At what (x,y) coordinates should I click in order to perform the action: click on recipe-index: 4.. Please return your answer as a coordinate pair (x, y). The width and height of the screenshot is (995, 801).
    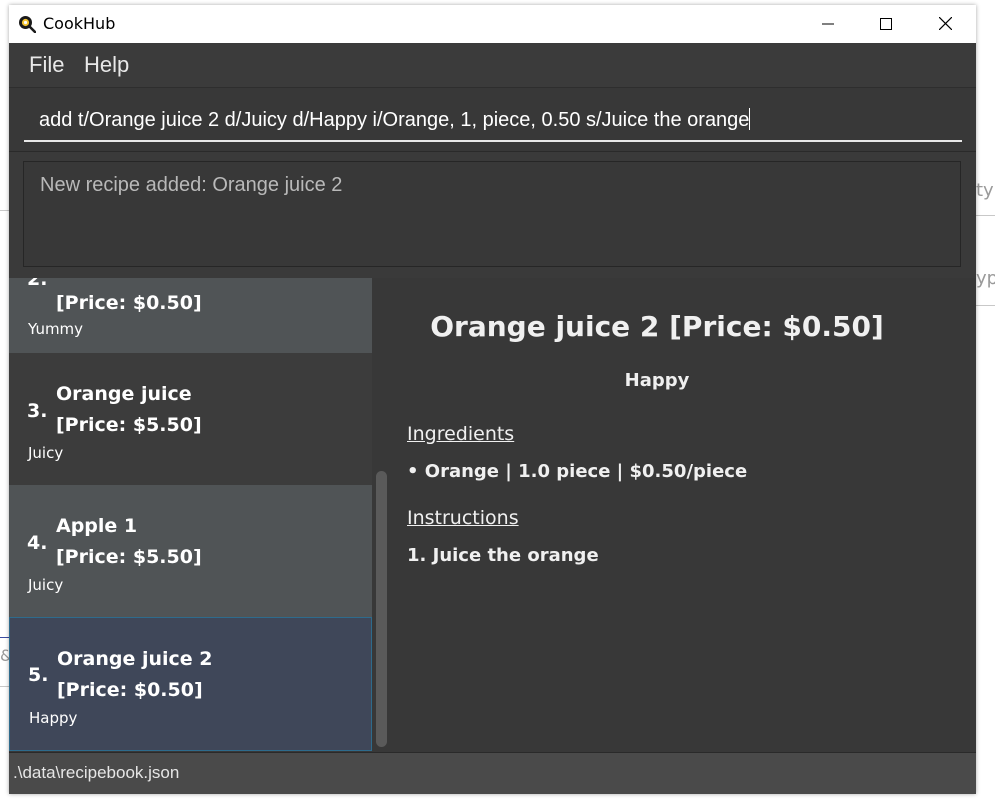
    Looking at the image, I should click on (37, 543).